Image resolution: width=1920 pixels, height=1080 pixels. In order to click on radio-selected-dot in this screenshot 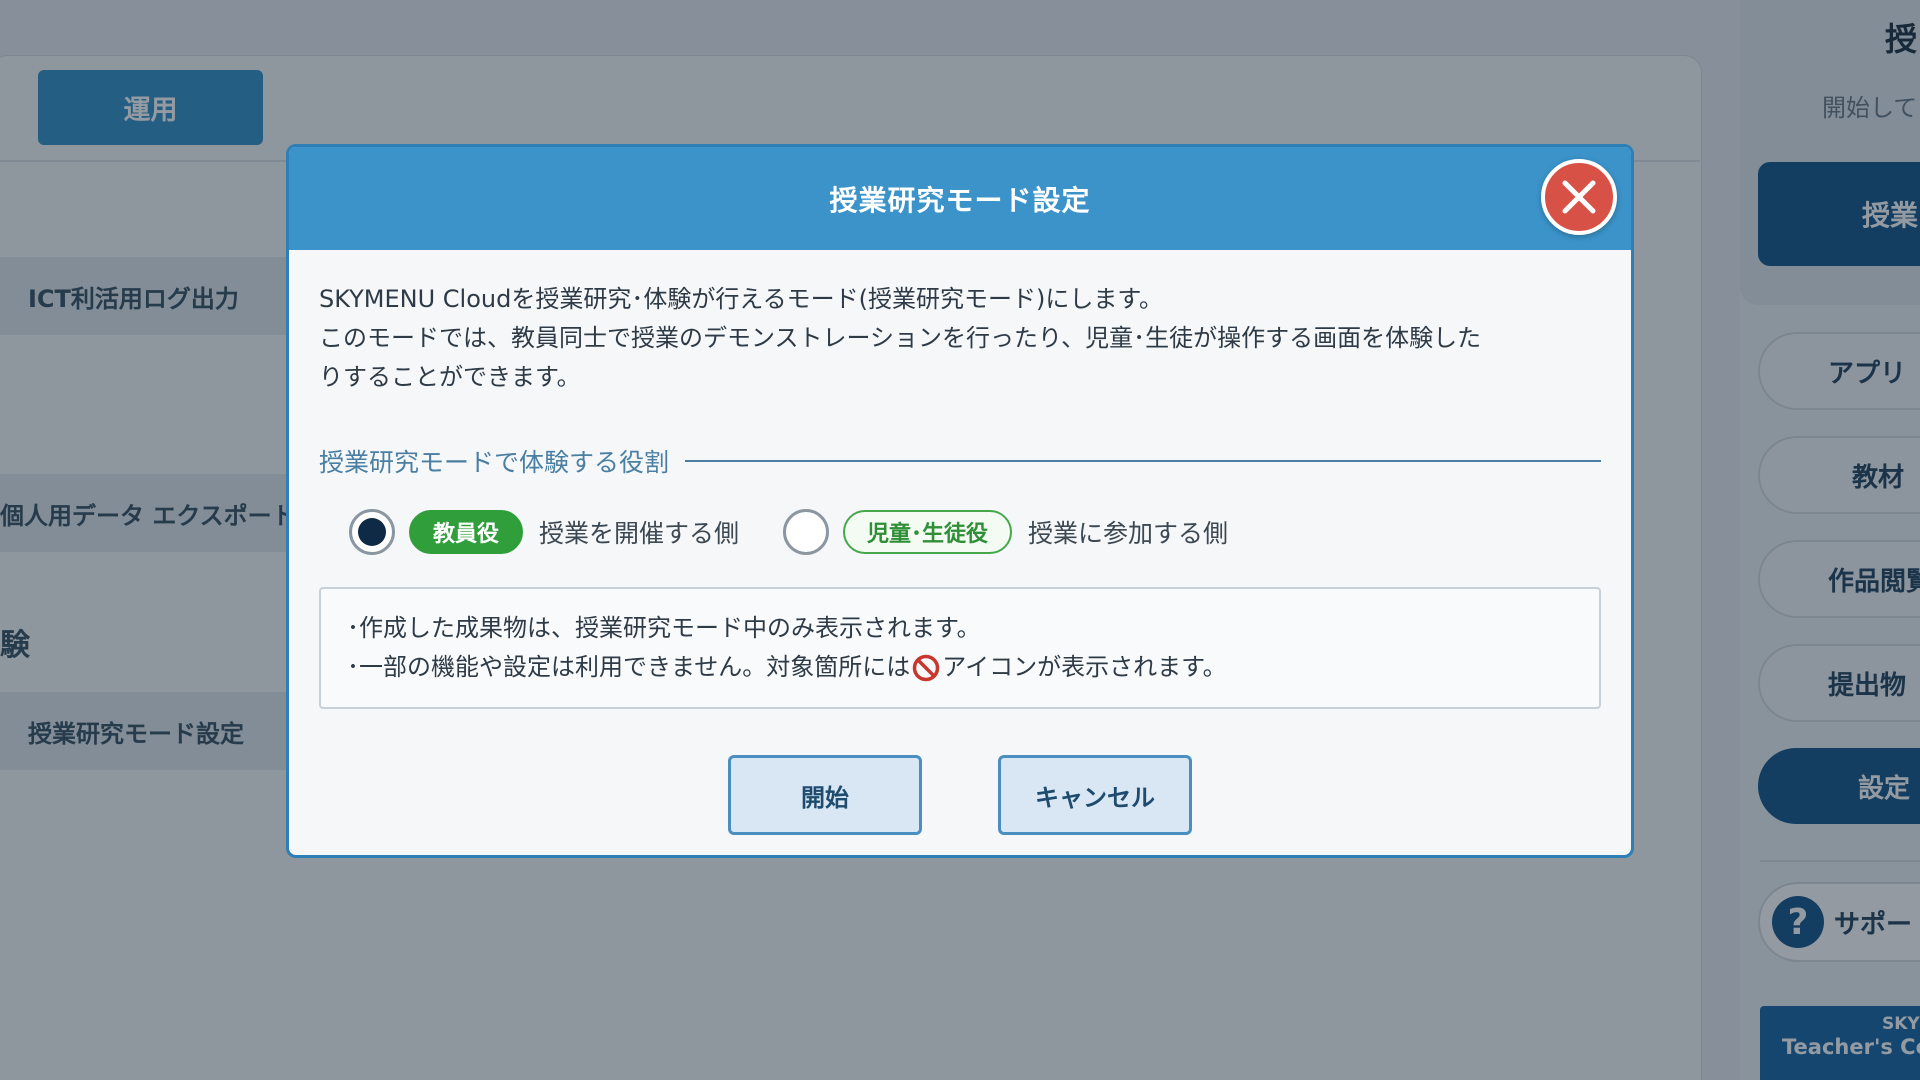, I will do `click(372, 532)`.